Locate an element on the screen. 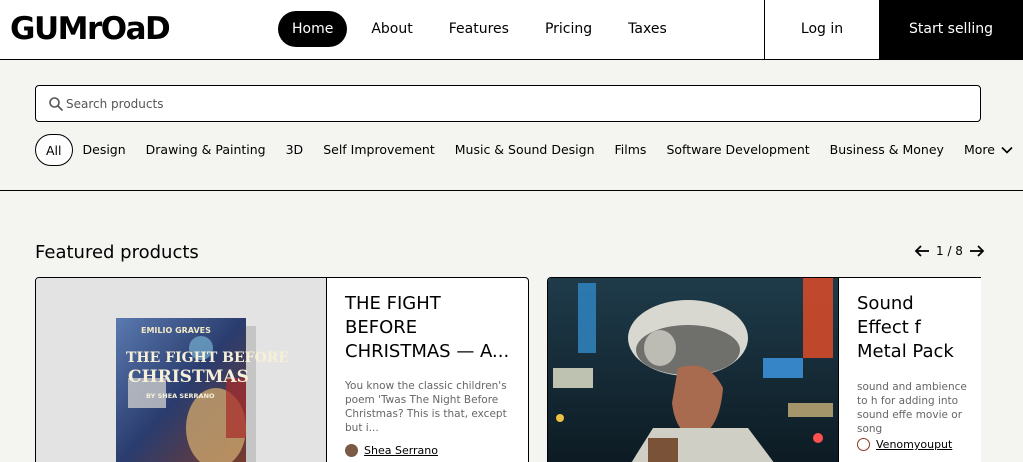  category-drawing-painting: Drawing & Painting is located at coordinates (206, 150).